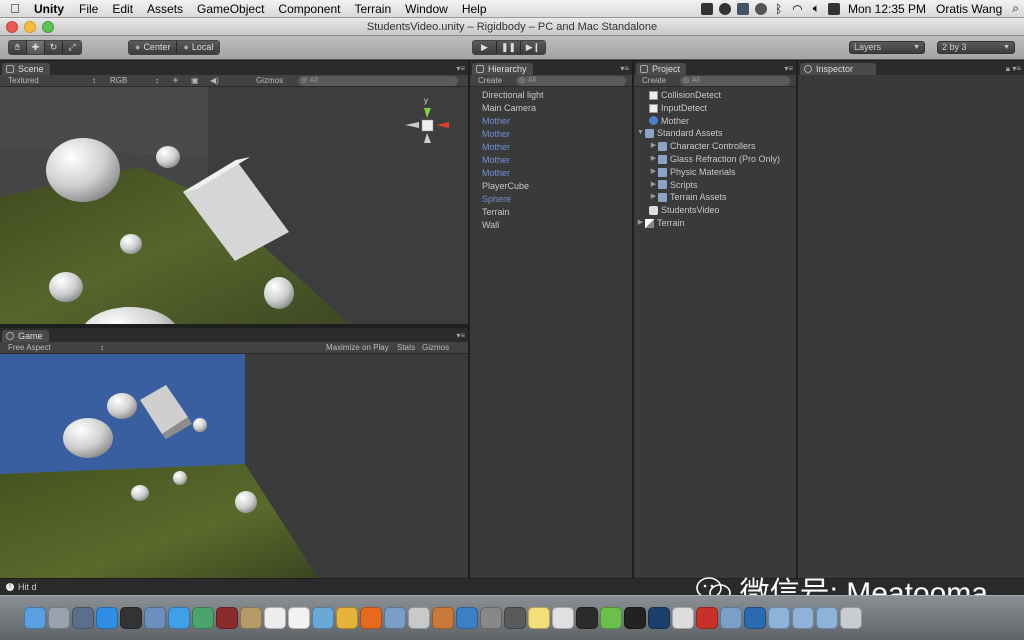 The image size is (1024, 640). I want to click on launchpad-icon, so click(59, 618).